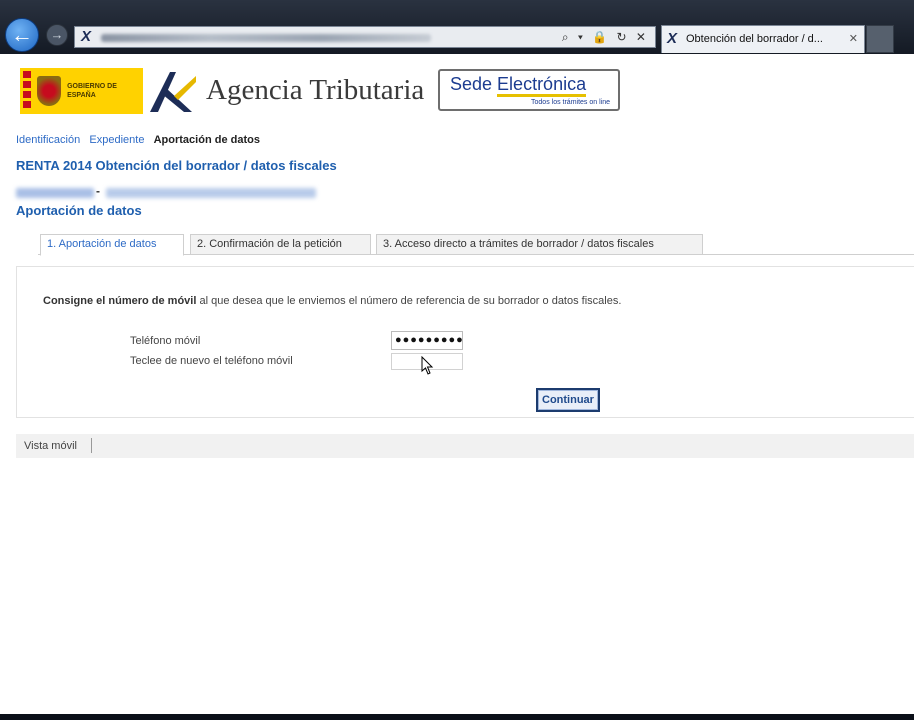 This screenshot has height=720, width=914. What do you see at coordinates (211, 193) in the screenshot?
I see `user-name-blurred` at bounding box center [211, 193].